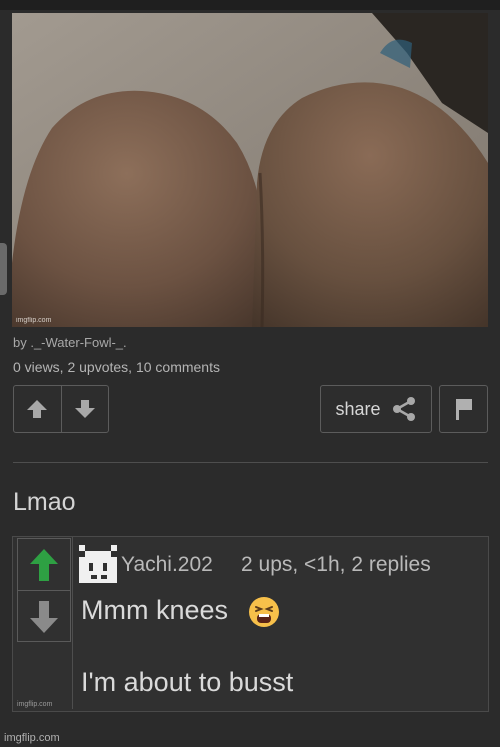 The width and height of the screenshot is (500, 747). Describe the element at coordinates (70, 342) in the screenshot. I see `post-author: by ._-Water-Fowl-_.` at that location.